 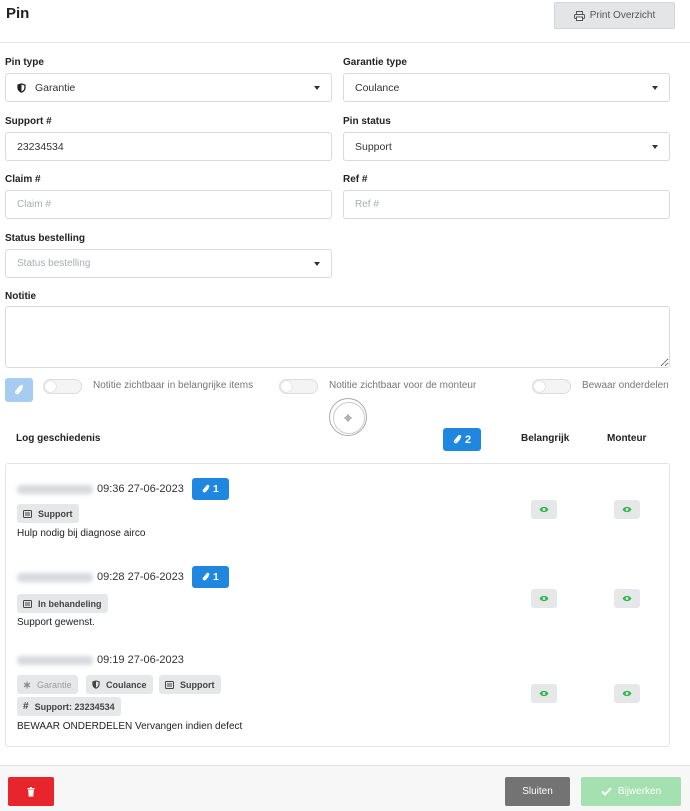 I want to click on attach-file-button, so click(x=19, y=390).